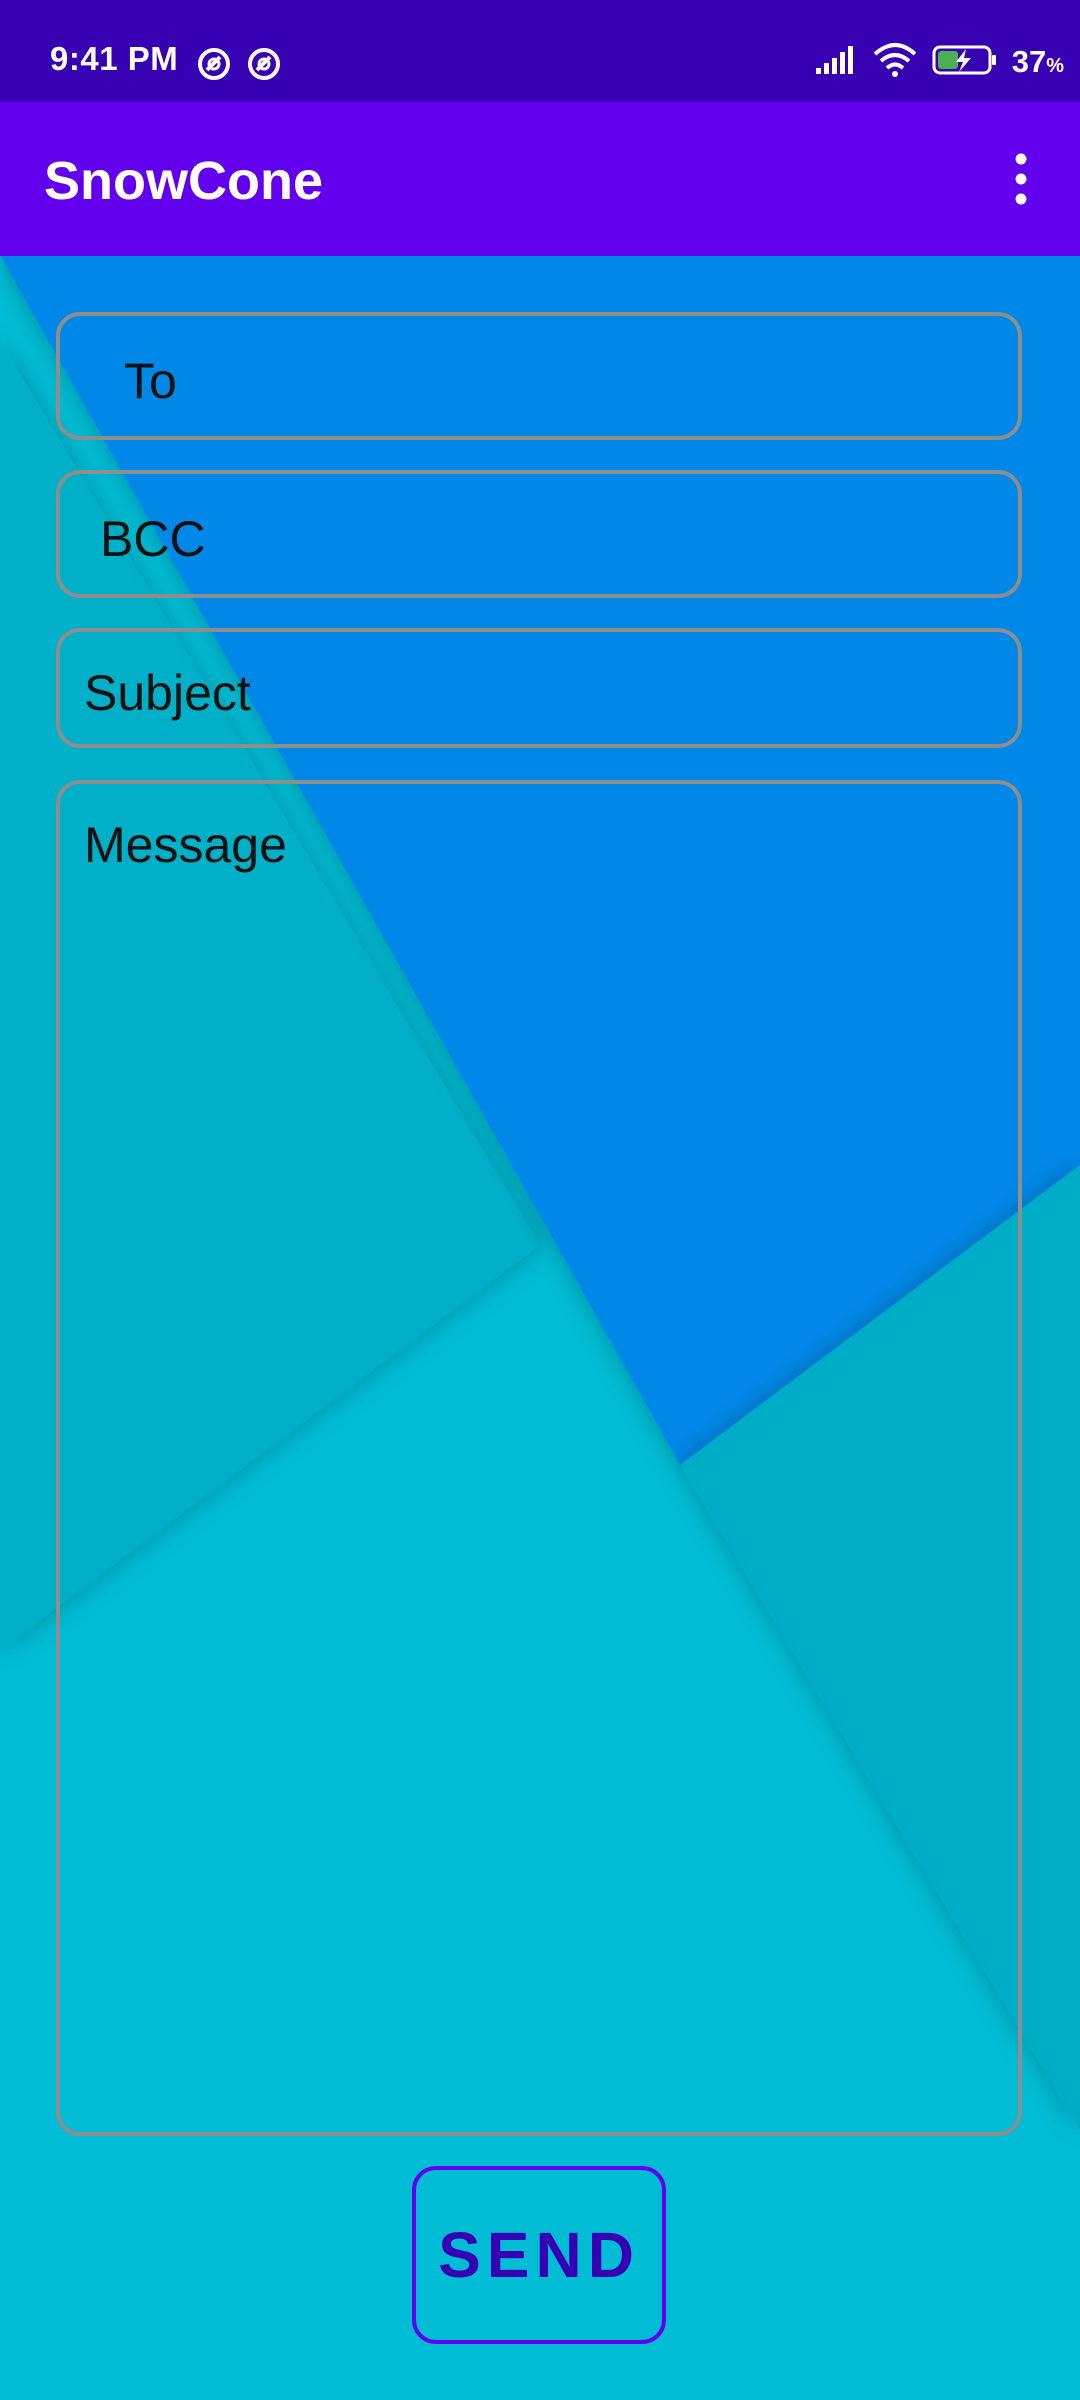 This screenshot has height=2400, width=1080. I want to click on status-time: 9:41 PM, so click(114, 58).